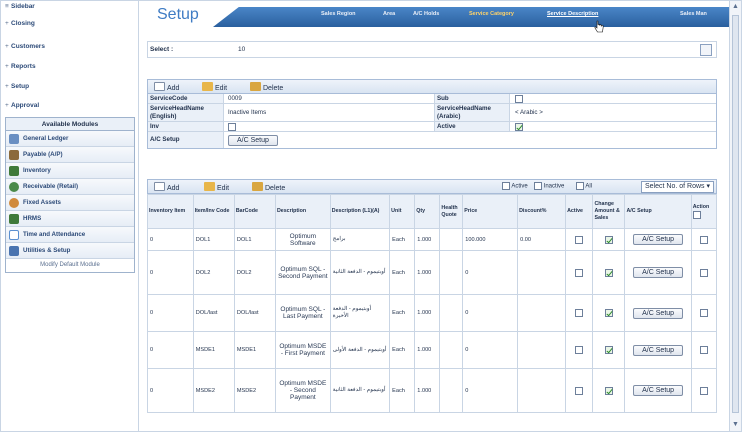 The image size is (742, 432). I want to click on tab-ac-holds: A/C Holds, so click(426, 14).